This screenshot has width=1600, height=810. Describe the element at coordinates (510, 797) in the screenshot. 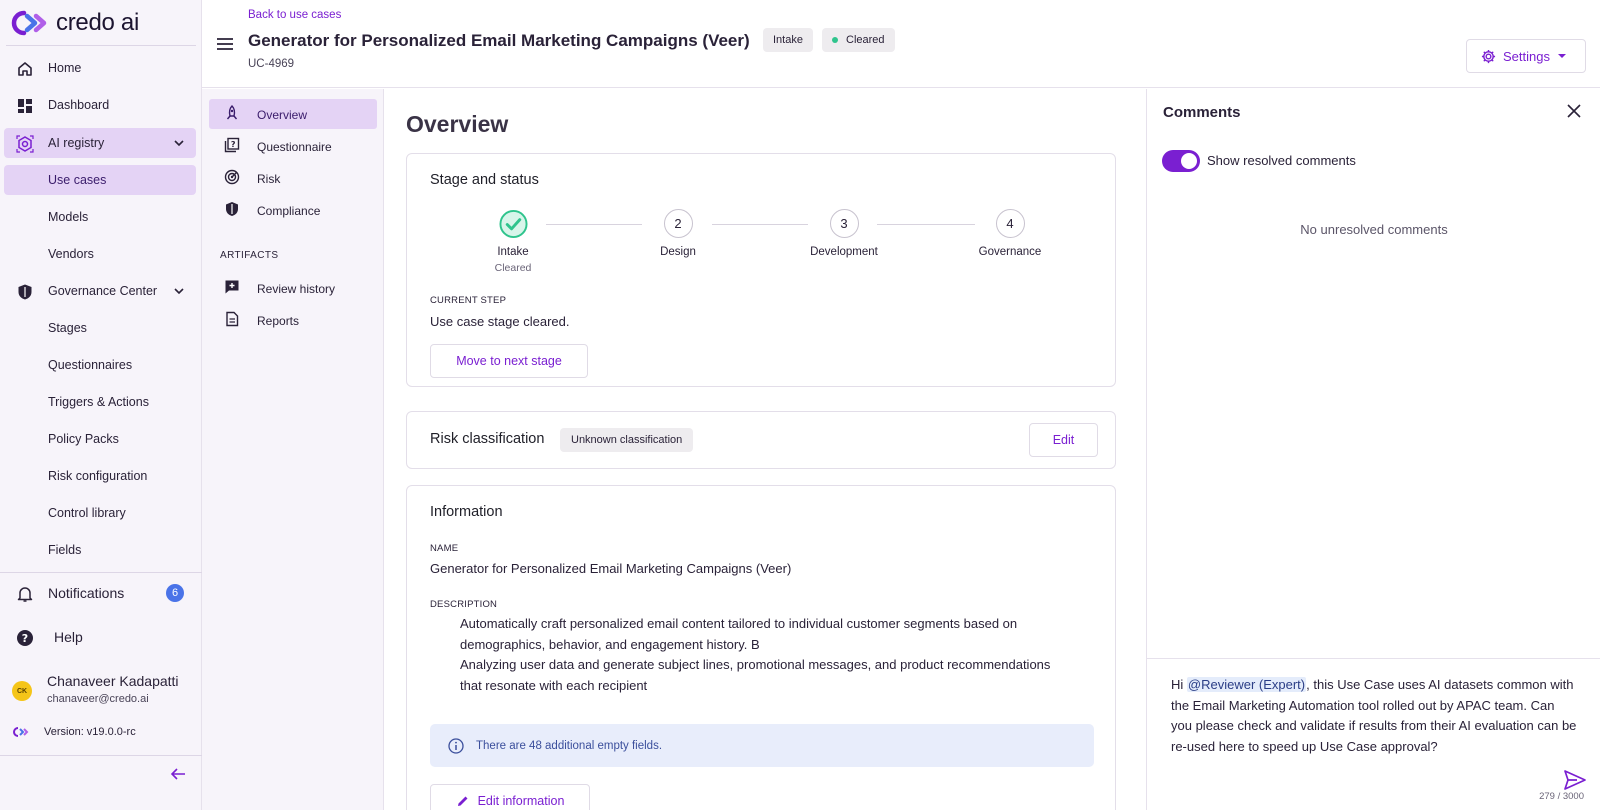

I see `edit-information-button: Edit information` at that location.